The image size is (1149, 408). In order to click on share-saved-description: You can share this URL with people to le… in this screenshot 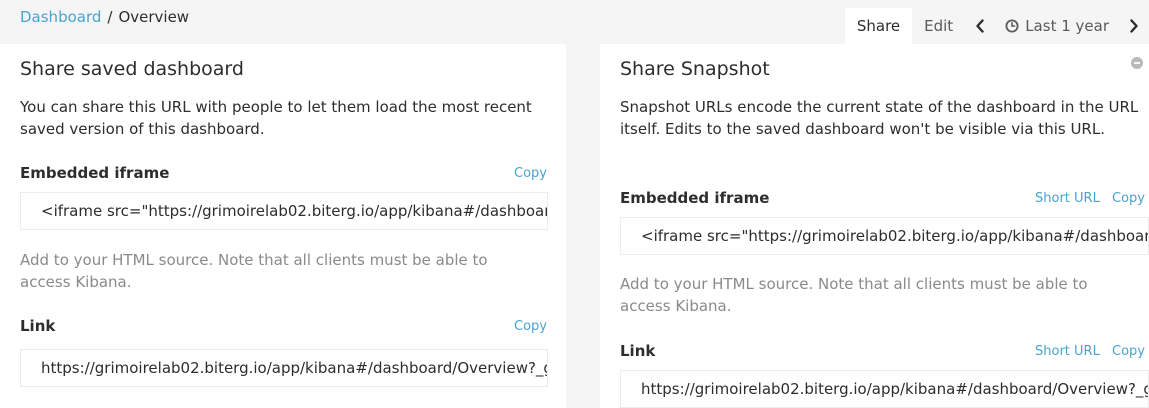, I will do `click(276, 118)`.